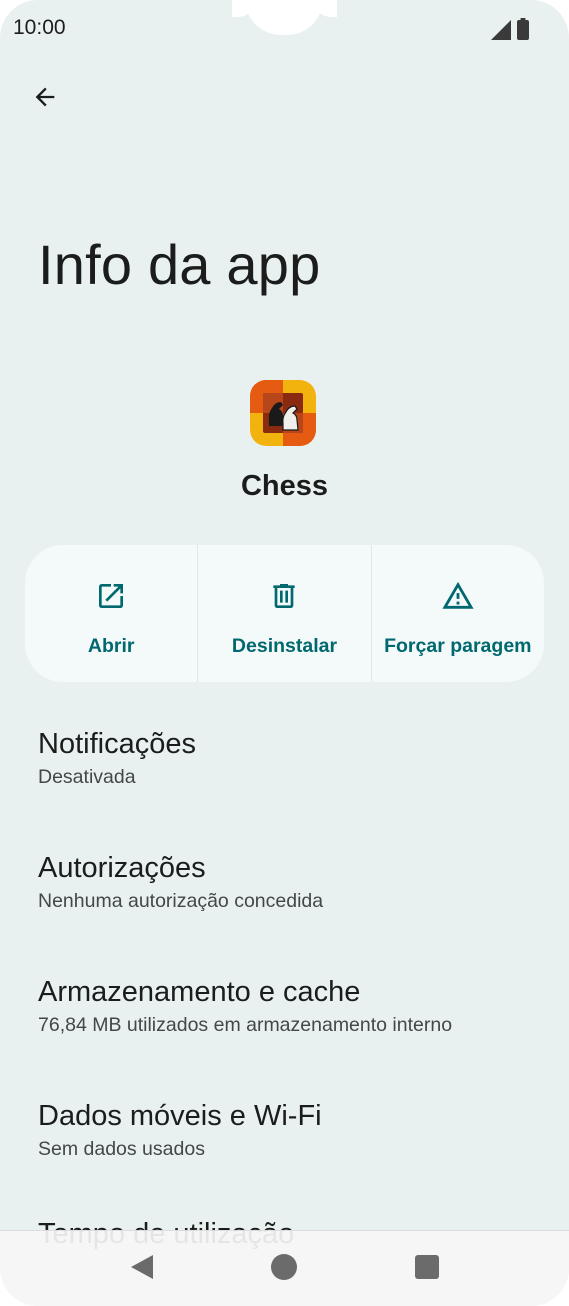 This screenshot has height=1306, width=569. Describe the element at coordinates (111, 596) in the screenshot. I see `open-external-icon` at that location.